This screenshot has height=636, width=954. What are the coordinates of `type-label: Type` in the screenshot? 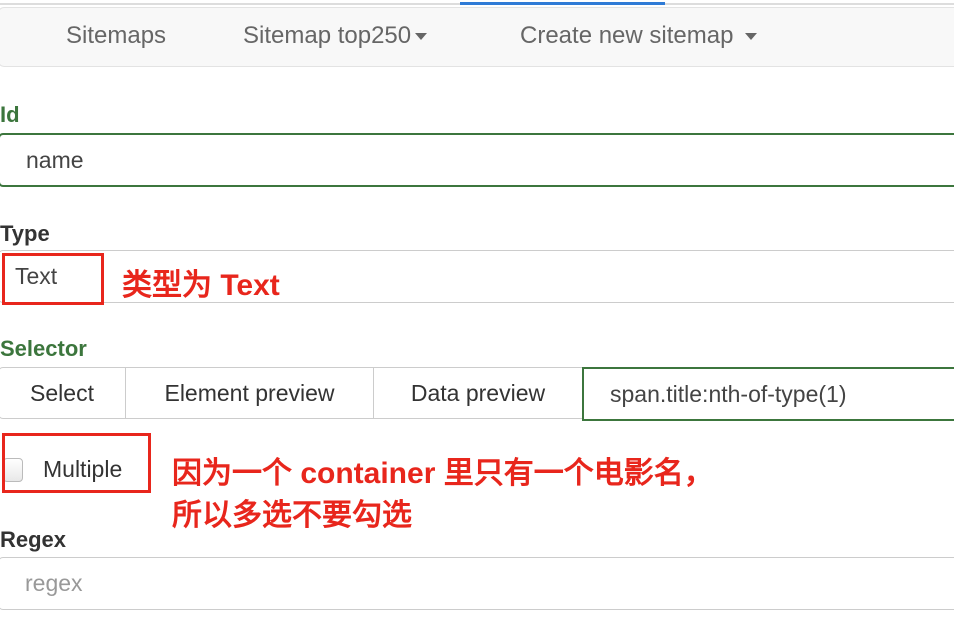 It's located at (25, 233).